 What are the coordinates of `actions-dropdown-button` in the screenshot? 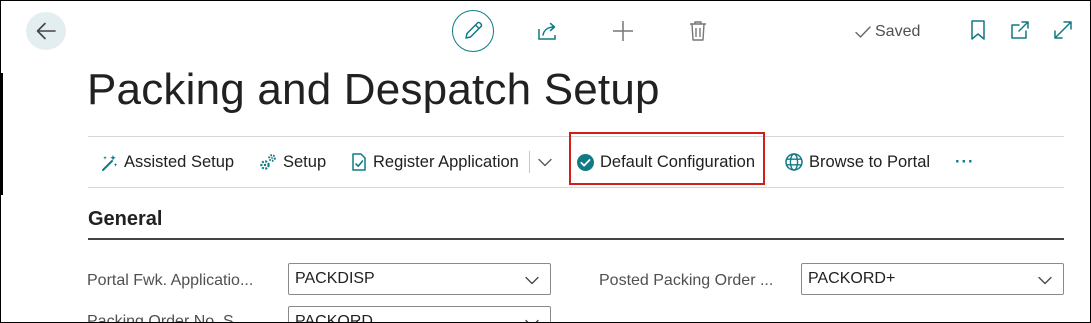 It's located at (545, 162).